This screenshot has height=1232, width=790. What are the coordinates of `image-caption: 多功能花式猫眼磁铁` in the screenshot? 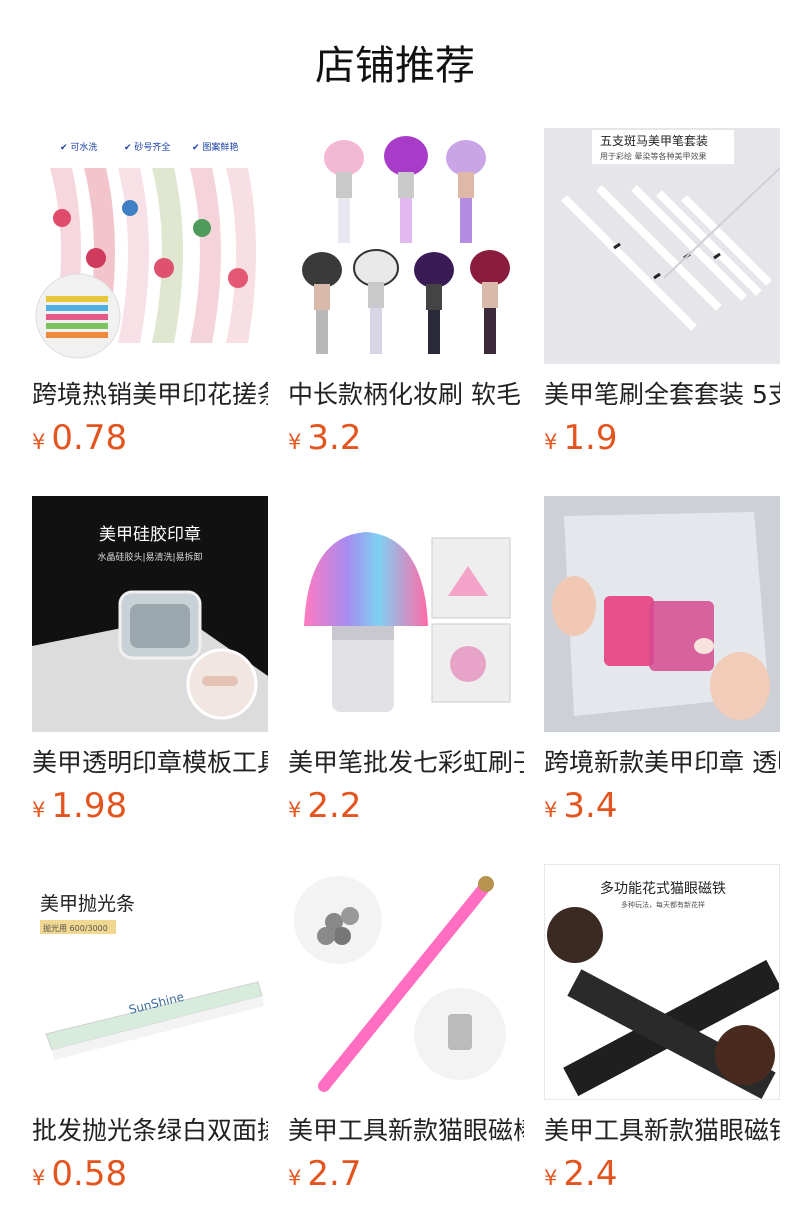 It's located at (663, 888).